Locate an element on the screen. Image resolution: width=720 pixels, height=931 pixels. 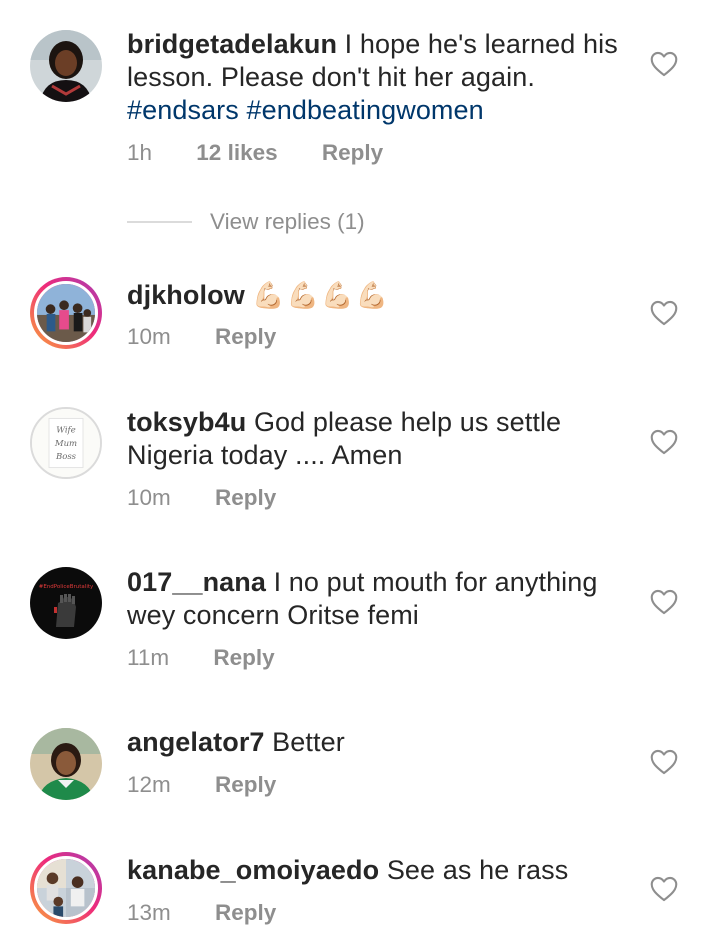
comment-body: See as he rass is located at coordinates (477, 870).